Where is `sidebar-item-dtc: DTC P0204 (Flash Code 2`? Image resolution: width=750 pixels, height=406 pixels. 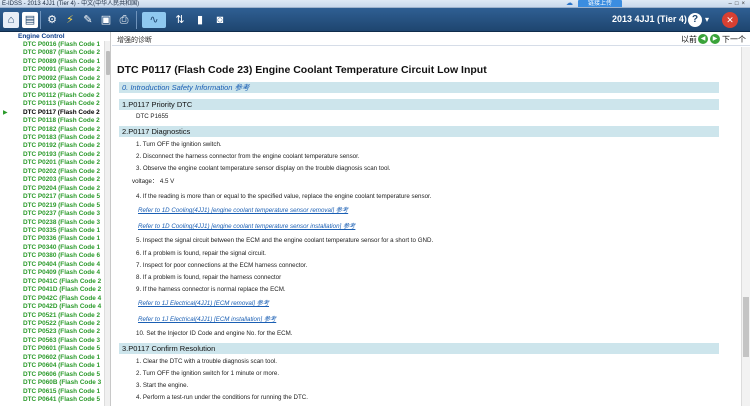
sidebar-item-dtc: DTC P0204 (Flash Code 2 is located at coordinates (52, 189).